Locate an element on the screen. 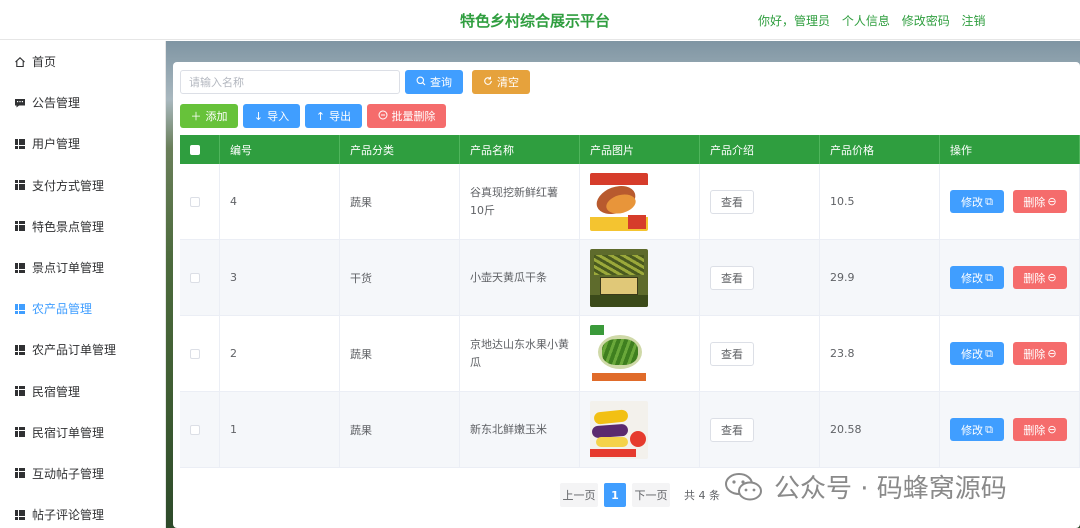 The image size is (1080, 528). import-button: ↓ 导入 is located at coordinates (271, 116).